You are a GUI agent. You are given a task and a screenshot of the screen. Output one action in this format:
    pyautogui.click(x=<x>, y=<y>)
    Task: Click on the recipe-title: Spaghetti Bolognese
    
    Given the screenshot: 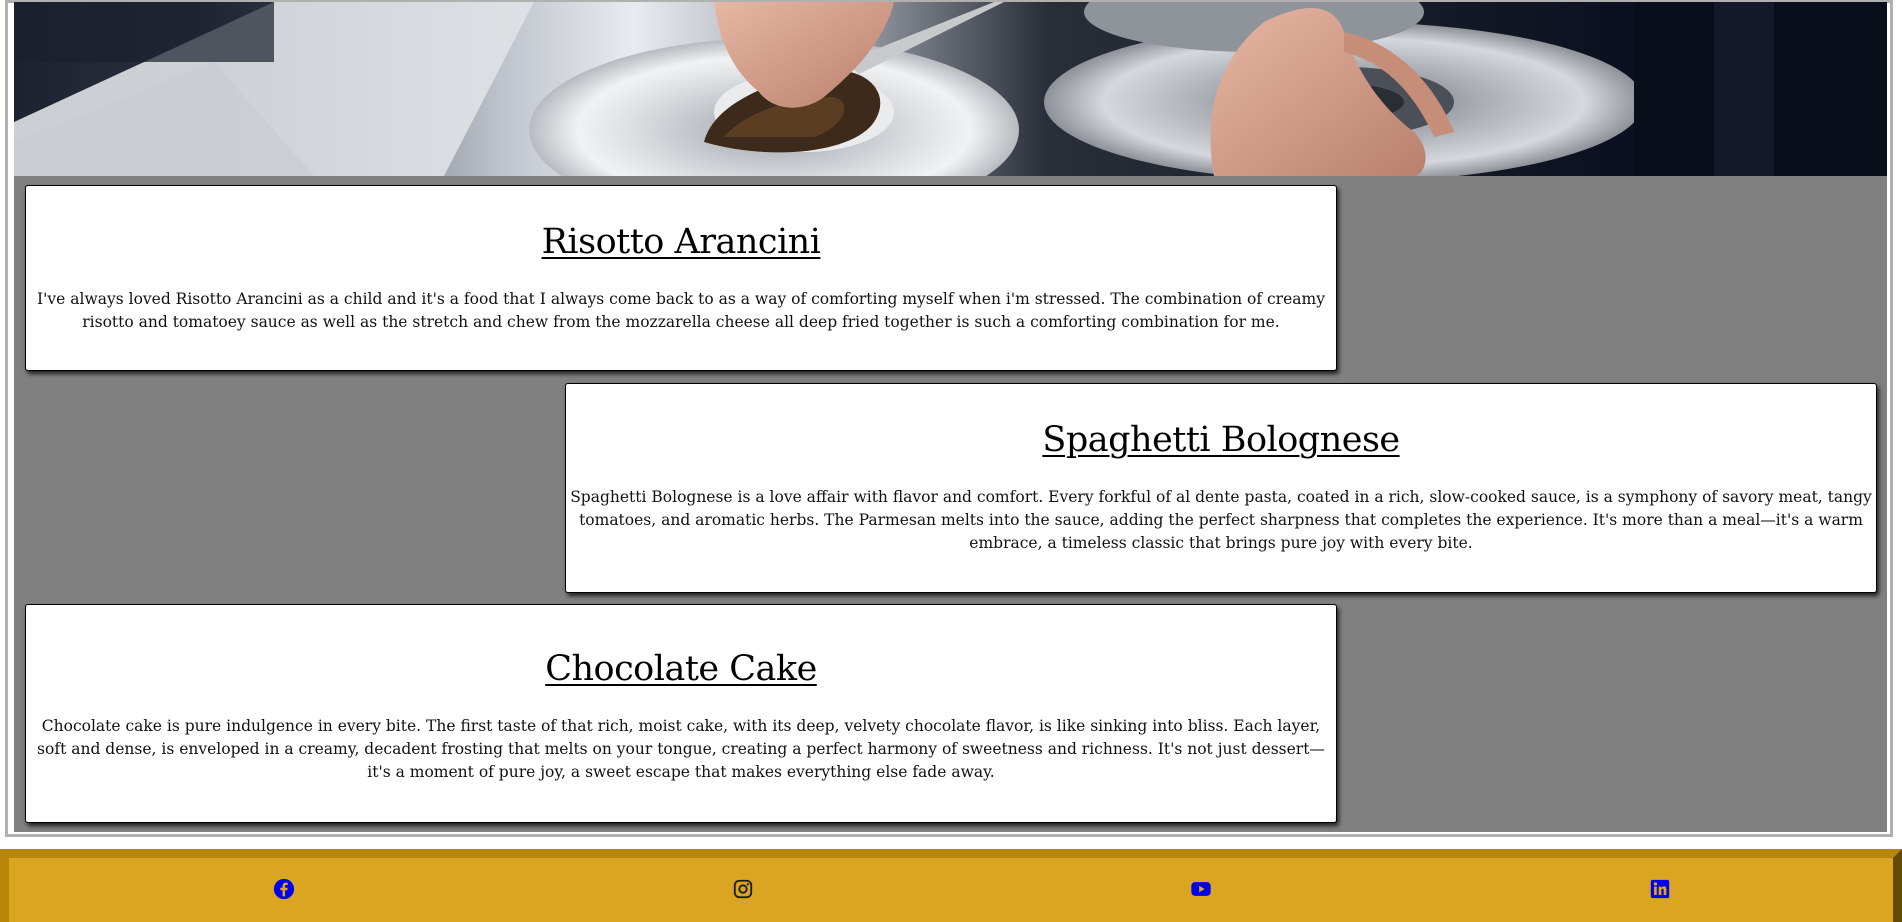 What is the action you would take?
    pyautogui.click(x=1221, y=440)
    